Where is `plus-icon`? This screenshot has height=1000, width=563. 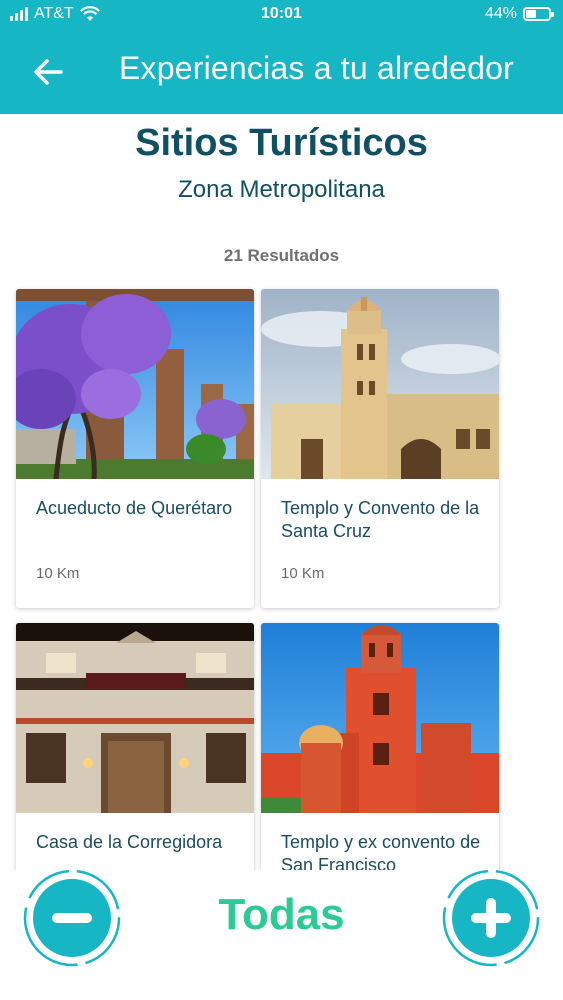 plus-icon is located at coordinates (491, 918).